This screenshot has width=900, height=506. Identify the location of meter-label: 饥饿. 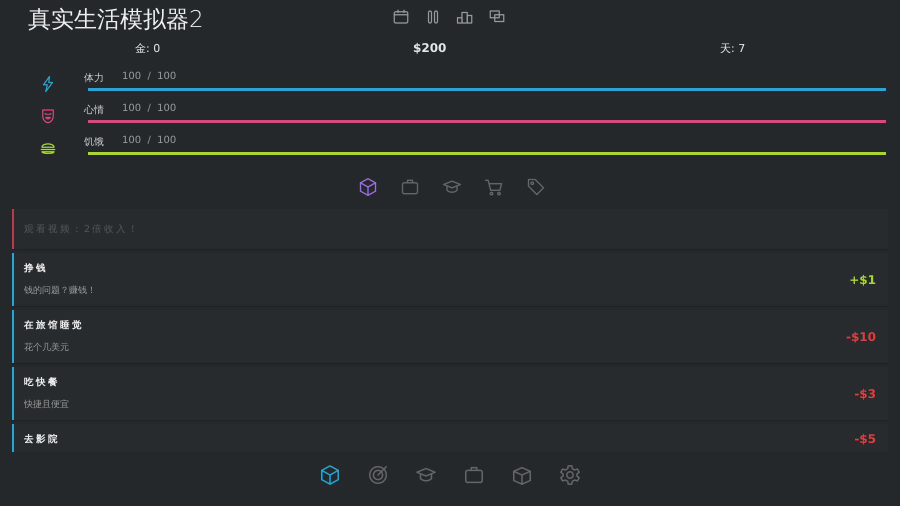
(94, 142).